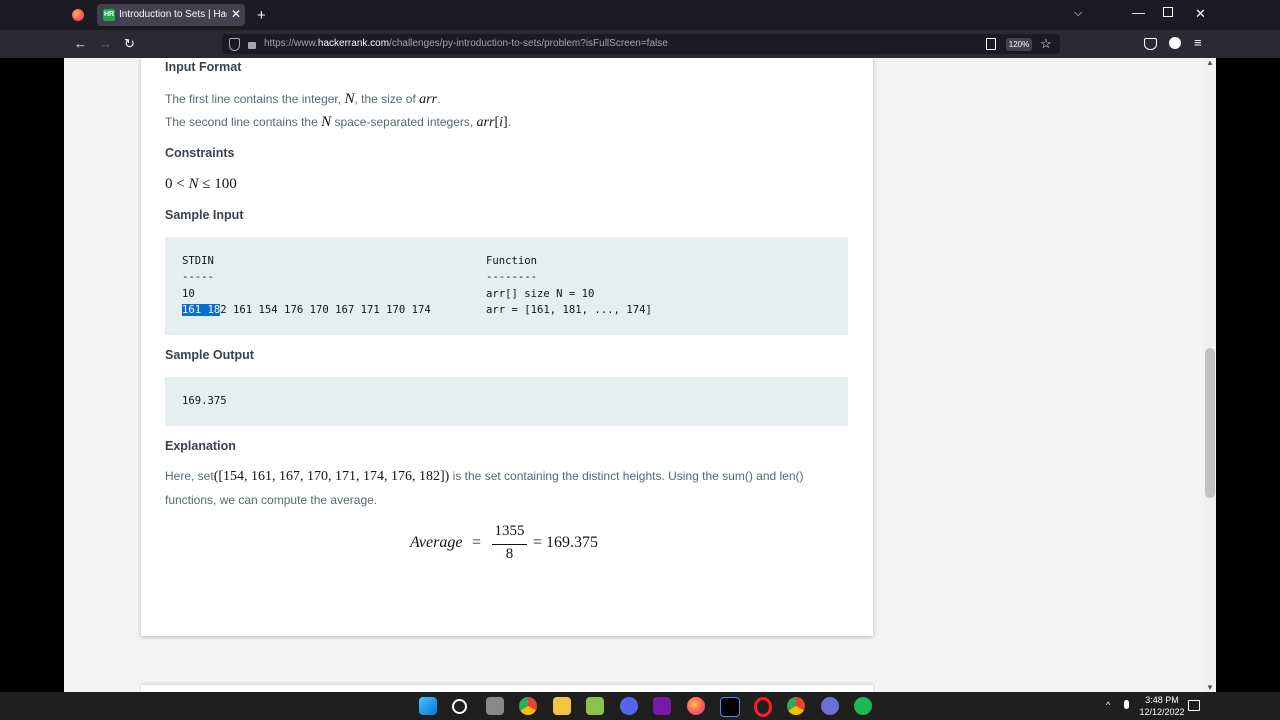 This screenshot has height=720, width=1280. What do you see at coordinates (1200, 14) in the screenshot?
I see `close-window-icon: ✕` at bounding box center [1200, 14].